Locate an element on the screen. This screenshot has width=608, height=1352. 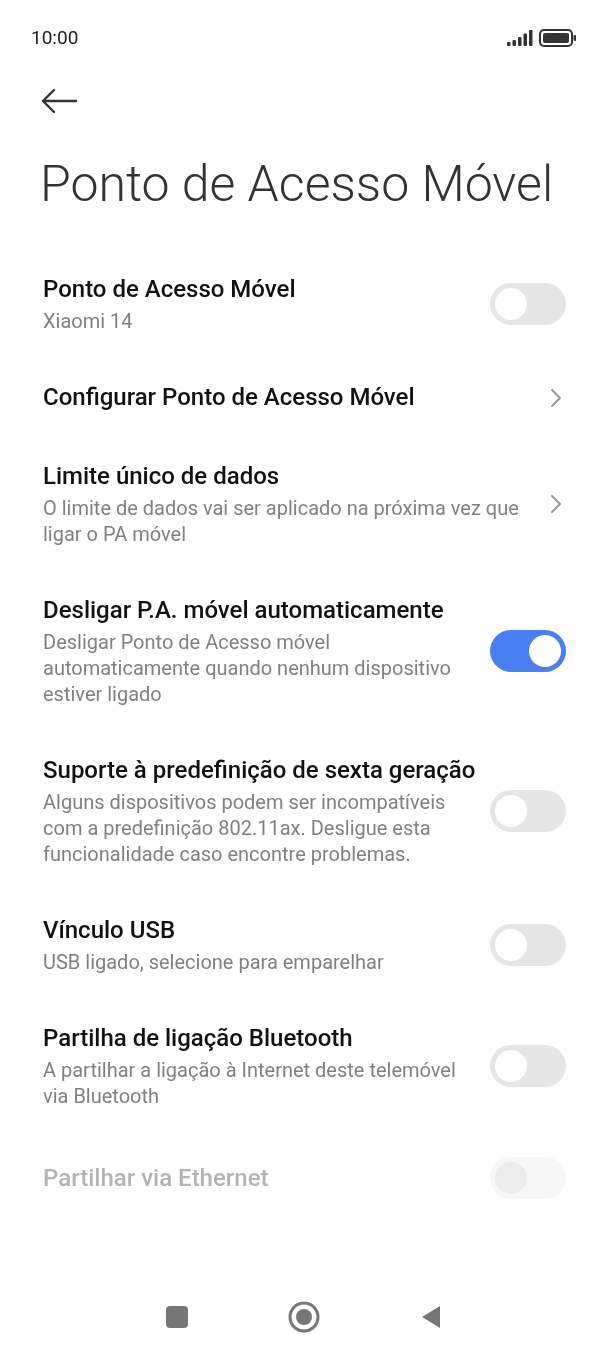
setting-title: Ponto de Acesso Móvel is located at coordinates (262, 289).